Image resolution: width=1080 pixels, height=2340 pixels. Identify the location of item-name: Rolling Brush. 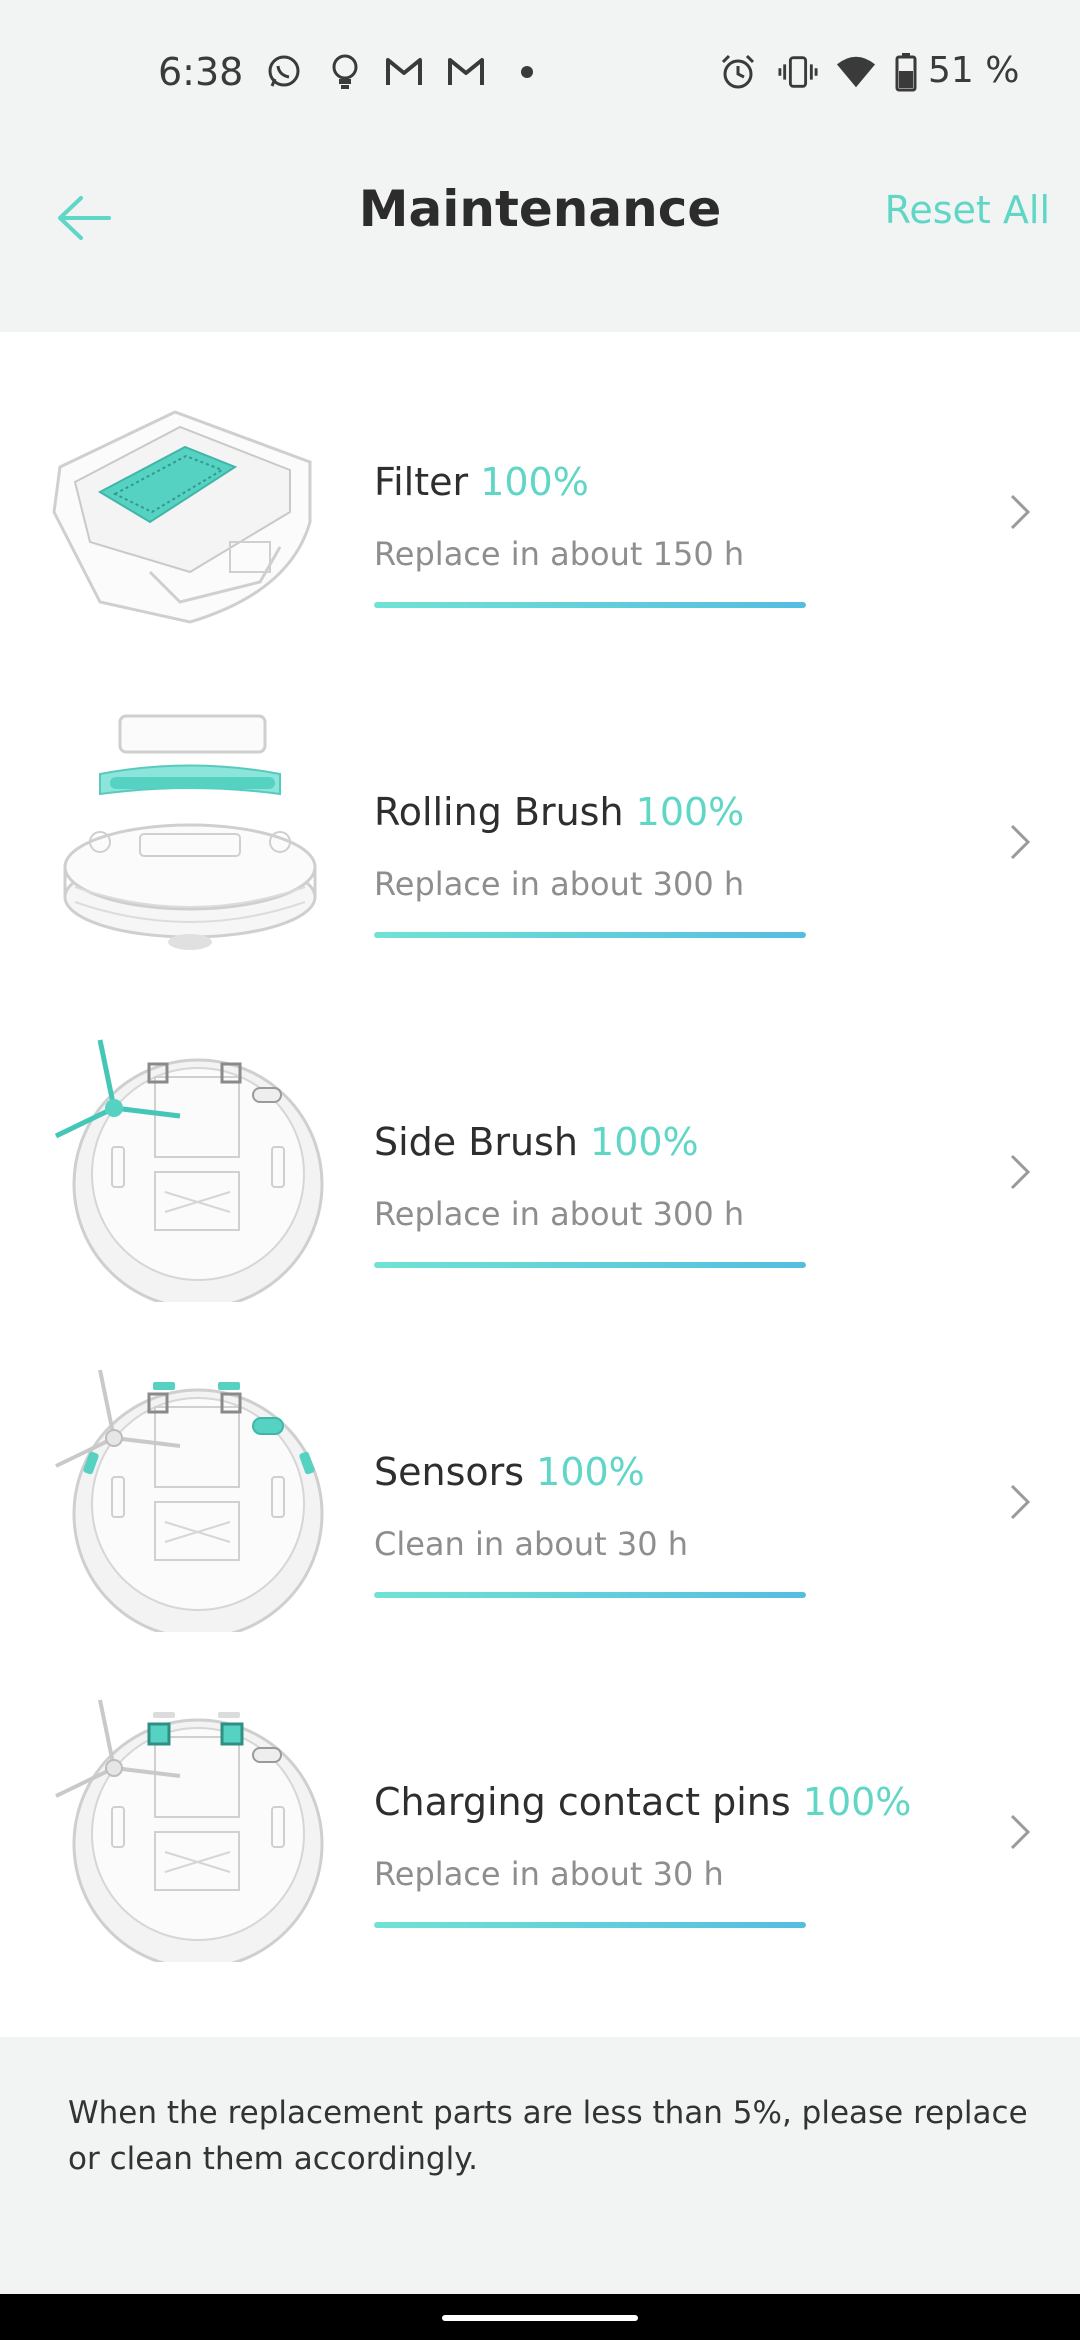
(499, 812).